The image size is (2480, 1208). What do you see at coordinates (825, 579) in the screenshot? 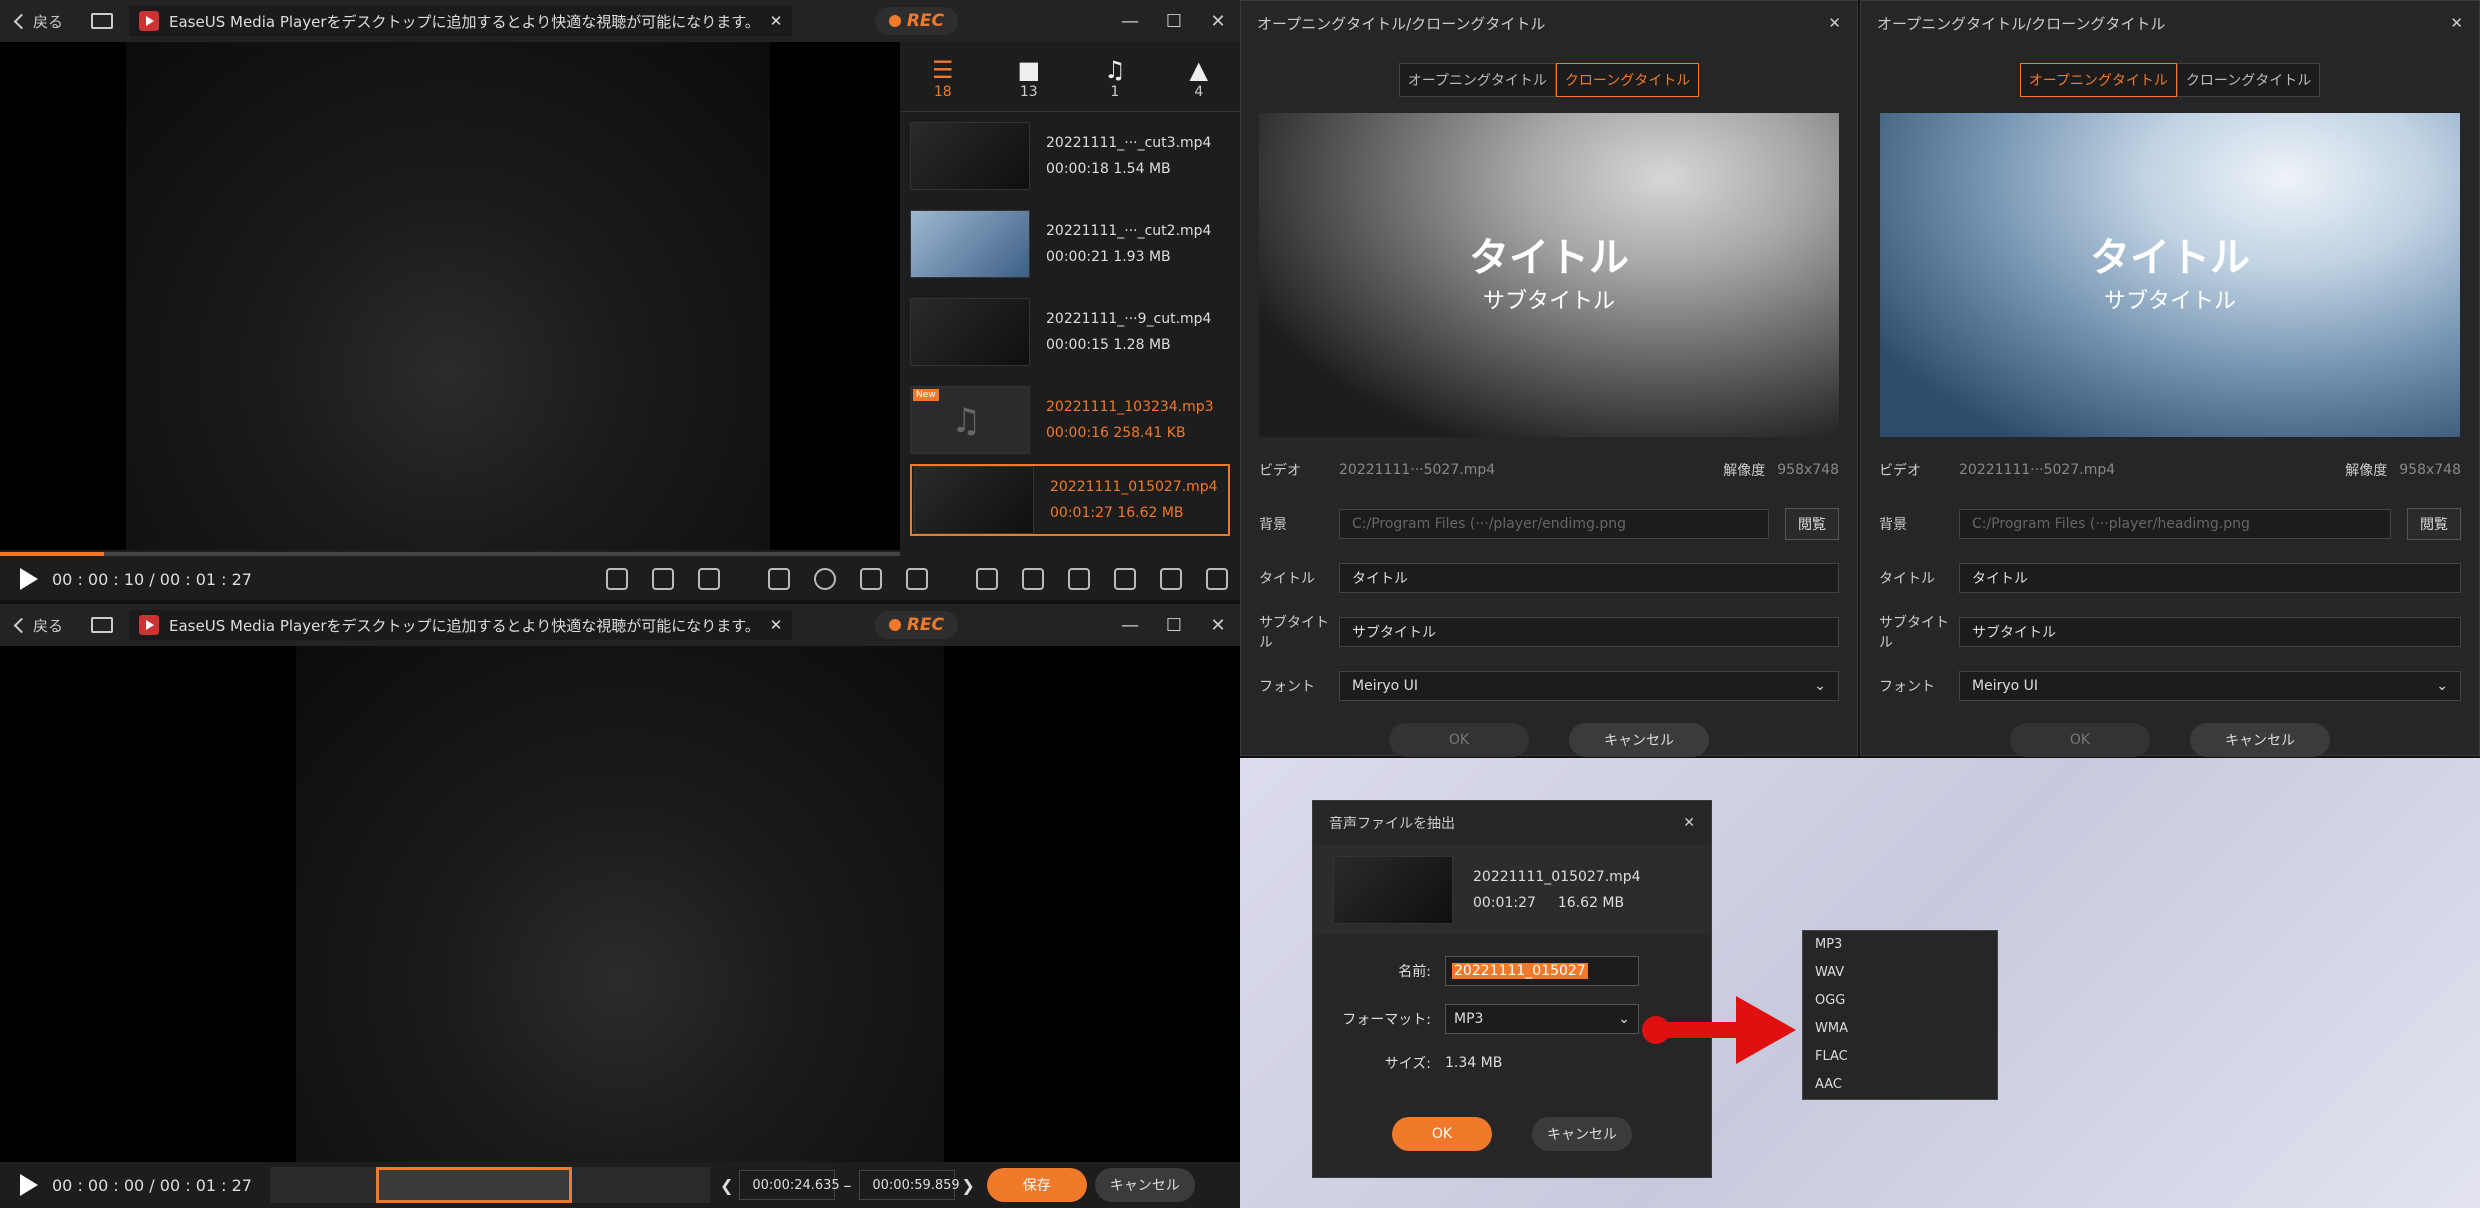
I see `speed-icon` at bounding box center [825, 579].